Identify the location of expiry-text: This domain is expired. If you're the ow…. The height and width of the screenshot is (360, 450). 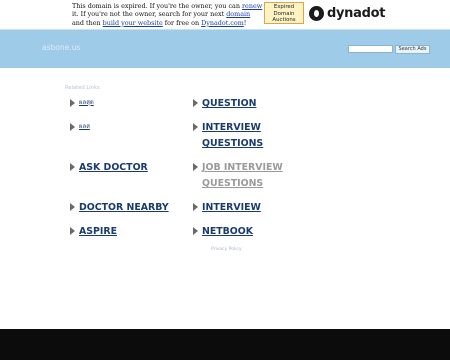
(157, 6).